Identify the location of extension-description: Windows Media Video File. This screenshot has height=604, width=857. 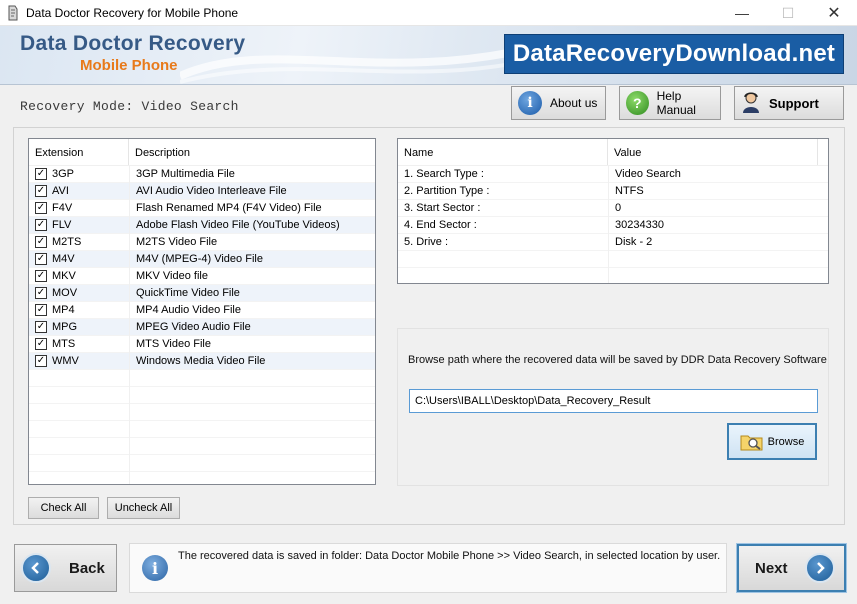
(201, 361).